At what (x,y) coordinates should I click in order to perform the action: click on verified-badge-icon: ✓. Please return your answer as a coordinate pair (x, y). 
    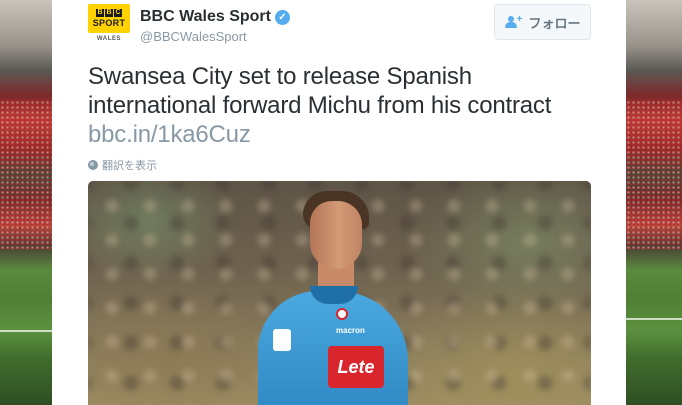
    Looking at the image, I should click on (282, 17).